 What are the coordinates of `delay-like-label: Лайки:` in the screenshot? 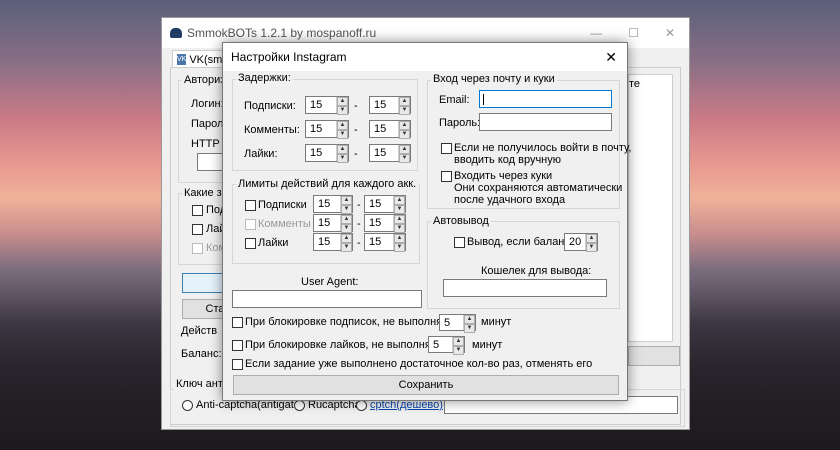 It's located at (261, 154).